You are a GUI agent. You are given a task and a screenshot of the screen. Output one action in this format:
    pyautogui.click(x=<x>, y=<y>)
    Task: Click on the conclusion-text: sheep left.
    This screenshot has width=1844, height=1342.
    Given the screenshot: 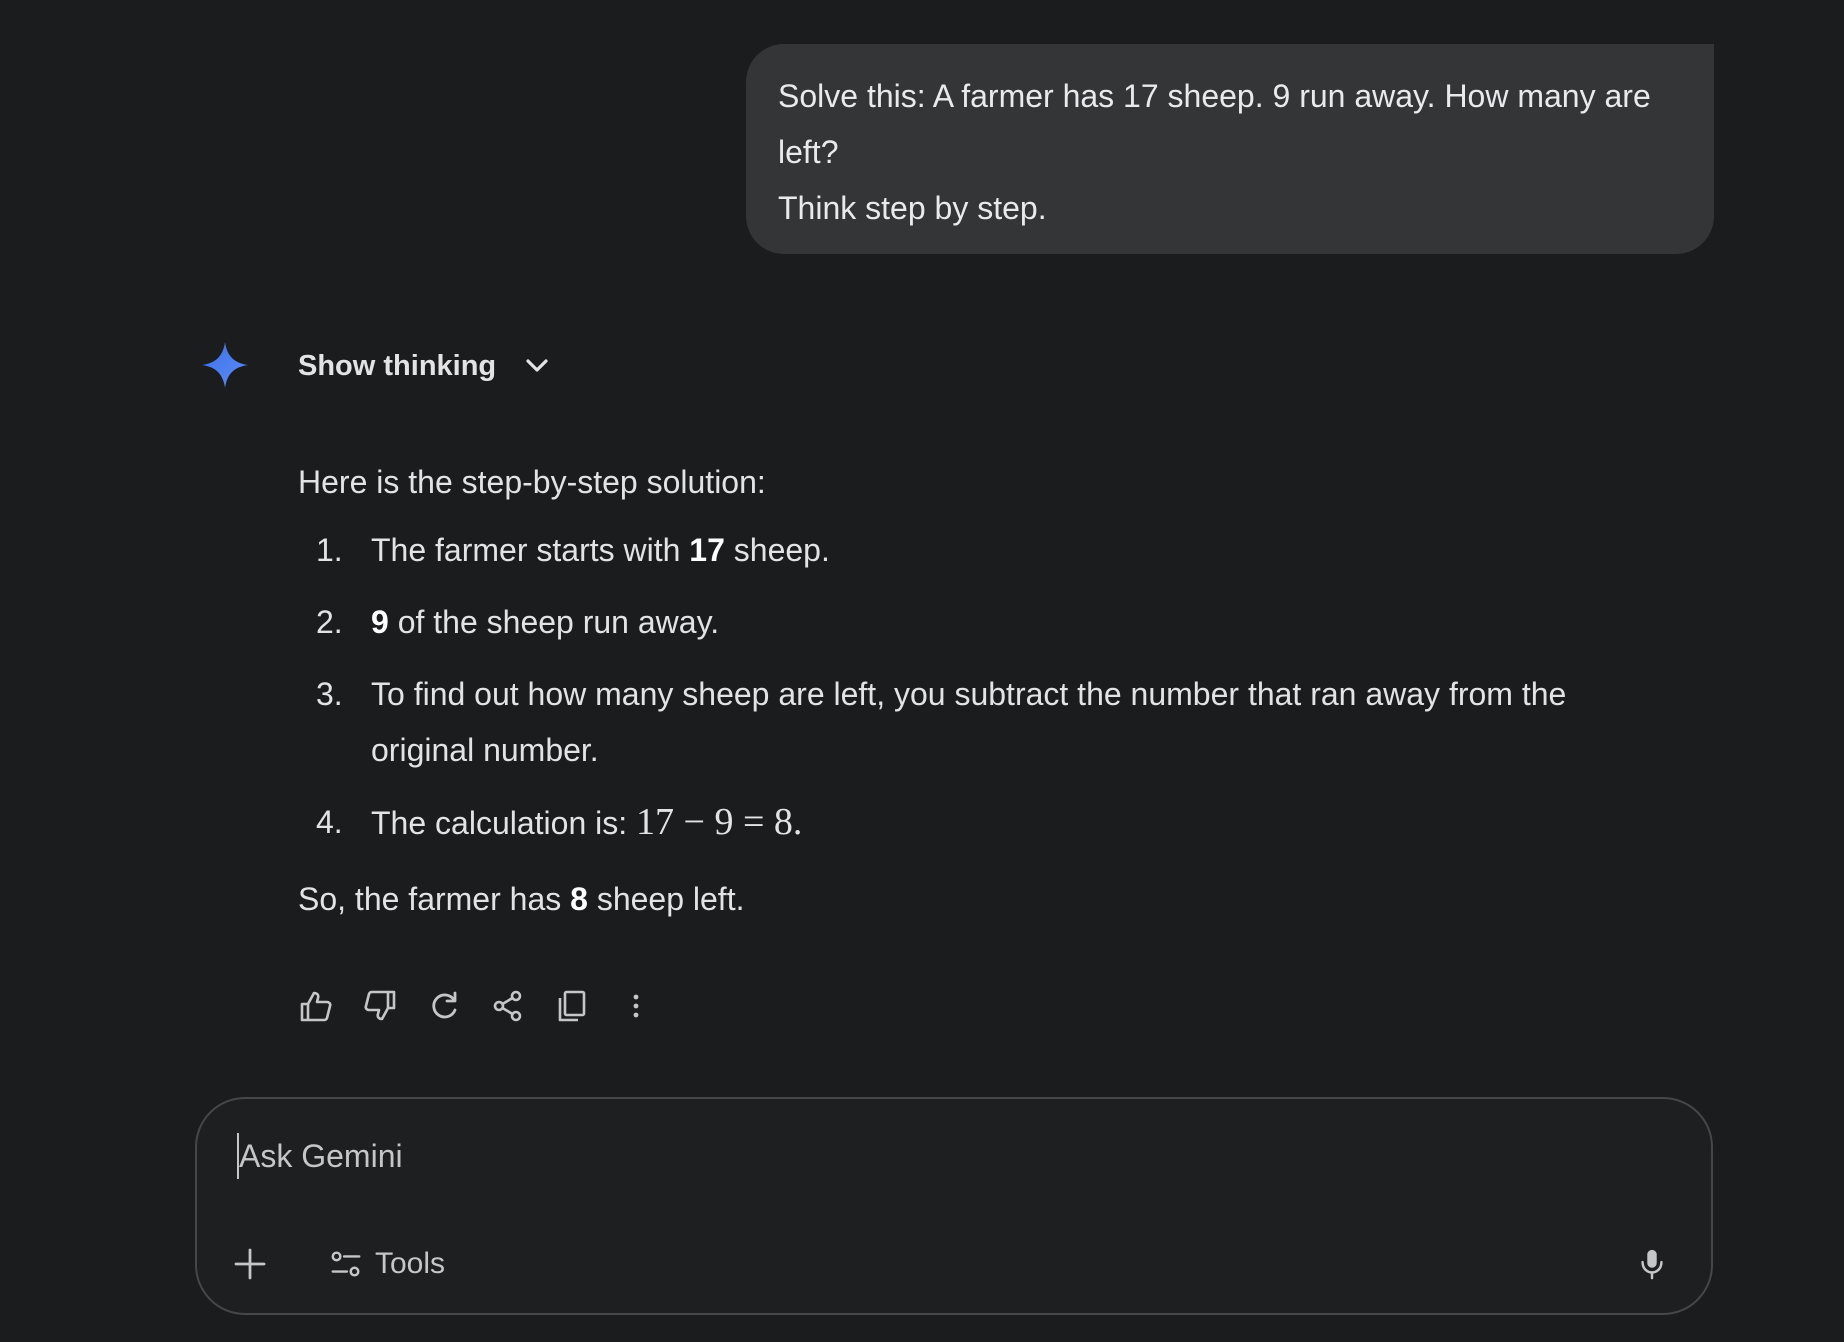 What is the action you would take?
    pyautogui.click(x=666, y=899)
    